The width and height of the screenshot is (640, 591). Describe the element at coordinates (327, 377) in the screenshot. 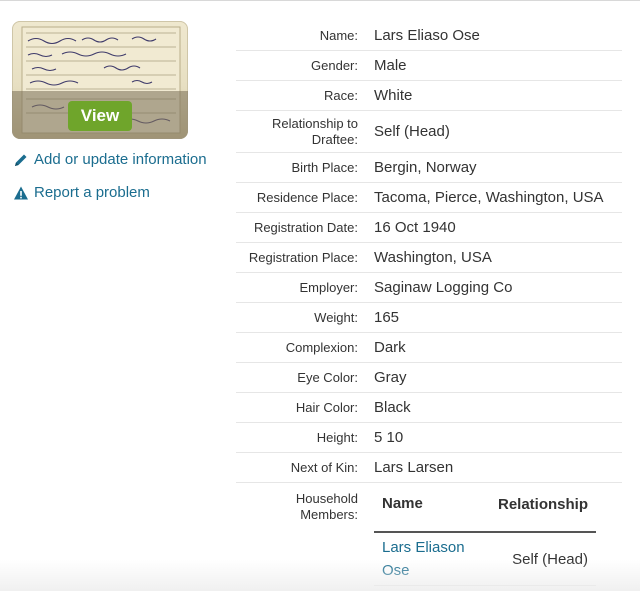

I see `detail-label: Eye Color:` at that location.